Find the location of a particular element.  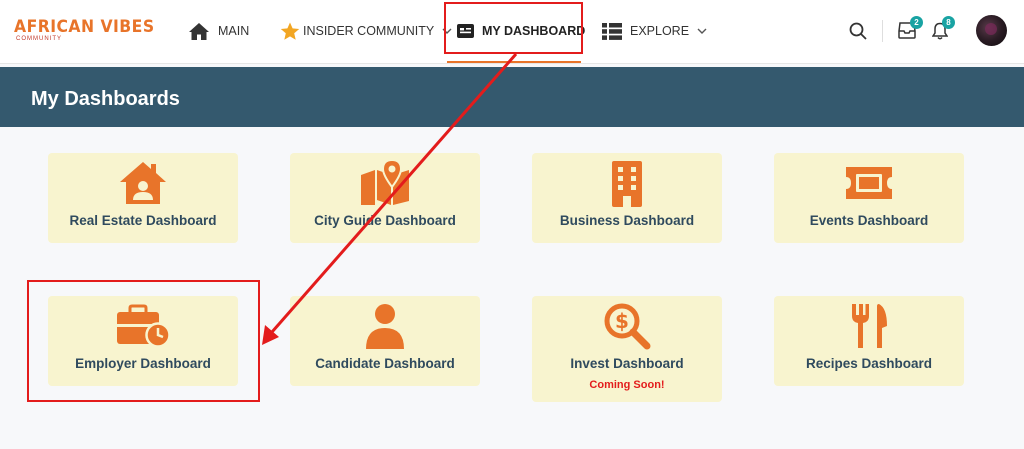

card-label: Real Estate Dashboard is located at coordinates (143, 220).